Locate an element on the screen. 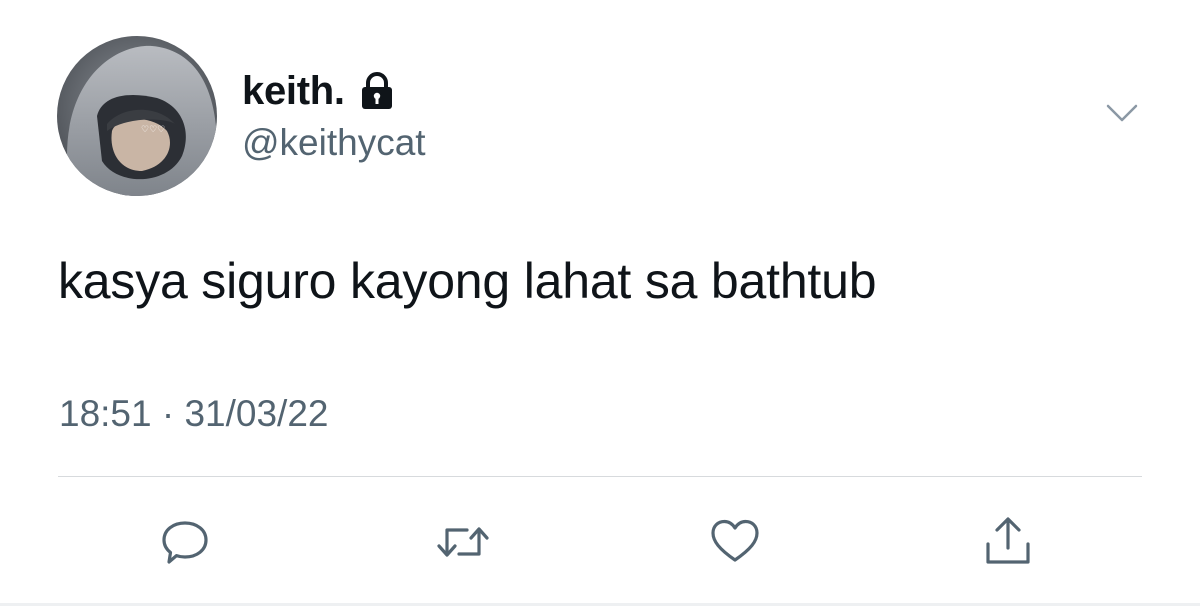  tweet-text: kasya siguro kayong lahat sa bathtub is located at coordinates (467, 281).